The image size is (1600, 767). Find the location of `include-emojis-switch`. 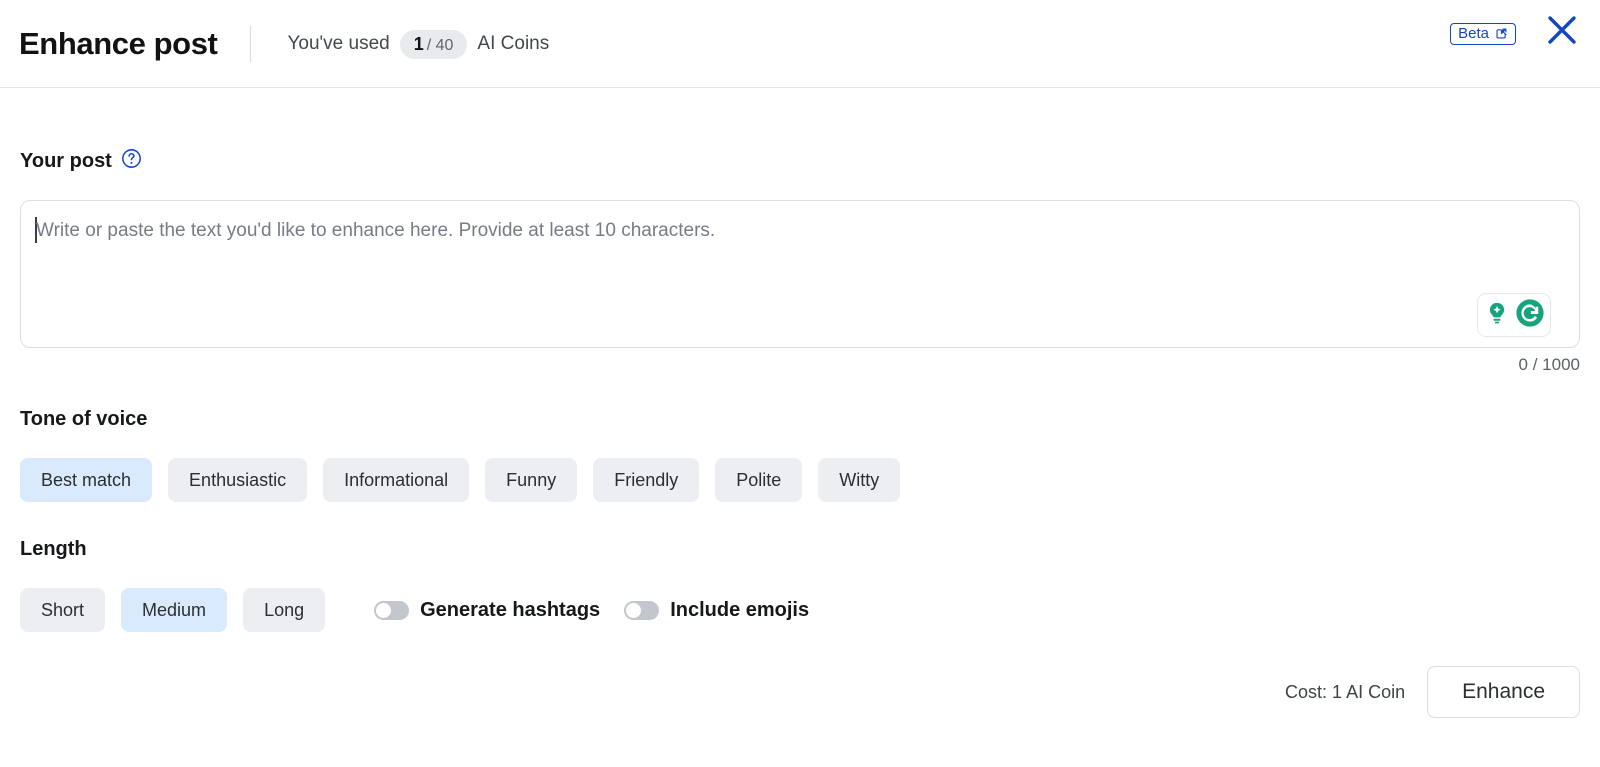

include-emojis-switch is located at coordinates (642, 610).